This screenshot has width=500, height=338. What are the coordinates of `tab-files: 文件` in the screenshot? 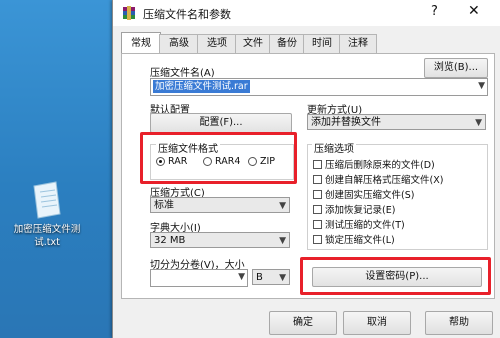 It's located at (253, 43).